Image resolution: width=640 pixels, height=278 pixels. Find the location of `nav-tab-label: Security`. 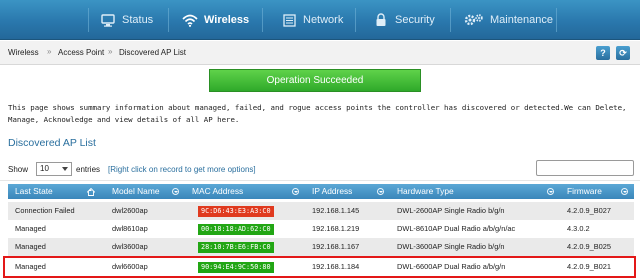

nav-tab-label: Security is located at coordinates (415, 20).